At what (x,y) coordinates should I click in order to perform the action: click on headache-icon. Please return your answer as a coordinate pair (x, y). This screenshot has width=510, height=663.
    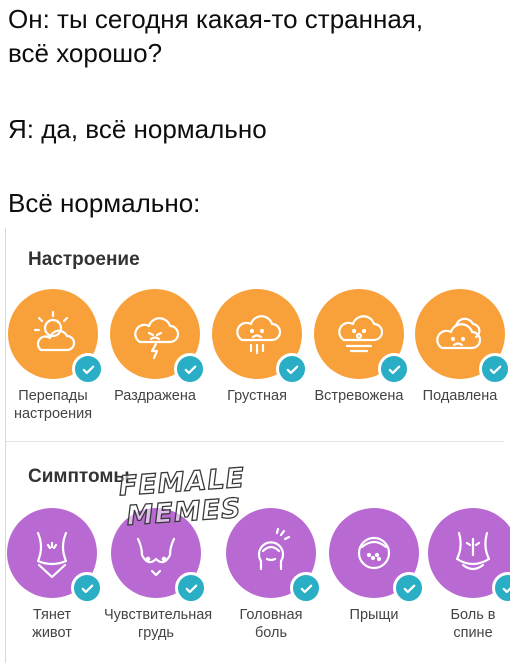
    Looking at the image, I should click on (274, 549).